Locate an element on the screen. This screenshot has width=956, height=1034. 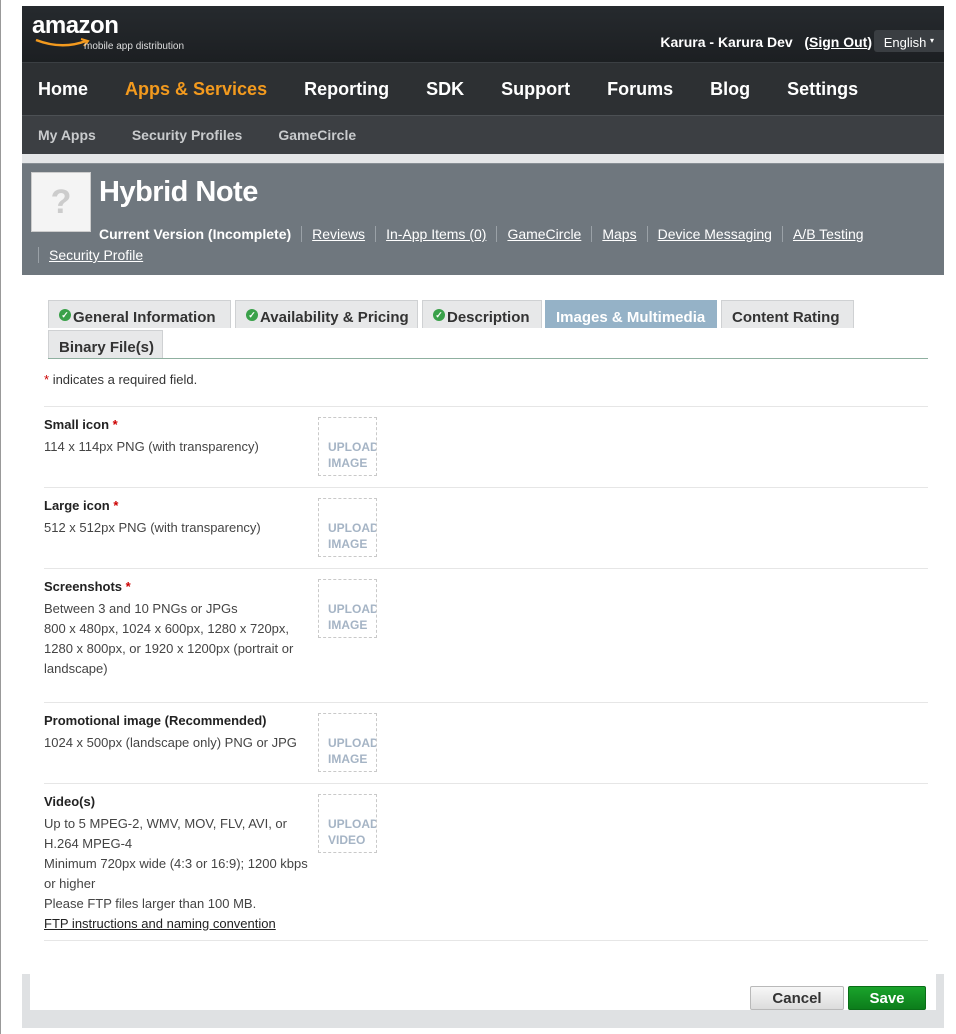
tab-description: ✓ Description is located at coordinates (482, 314).